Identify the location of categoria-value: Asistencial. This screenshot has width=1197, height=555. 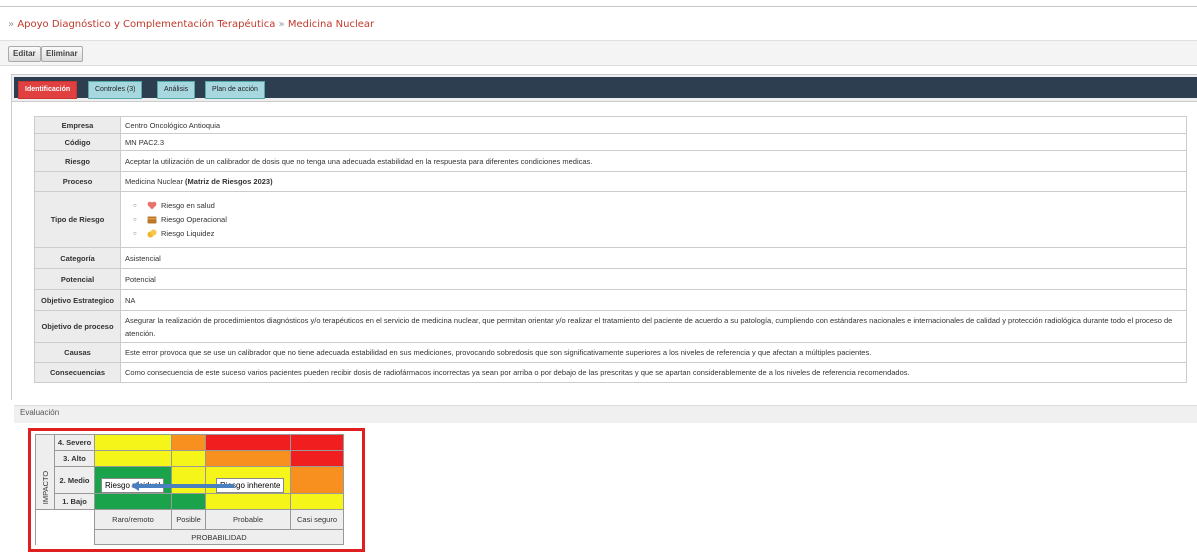
(653, 258).